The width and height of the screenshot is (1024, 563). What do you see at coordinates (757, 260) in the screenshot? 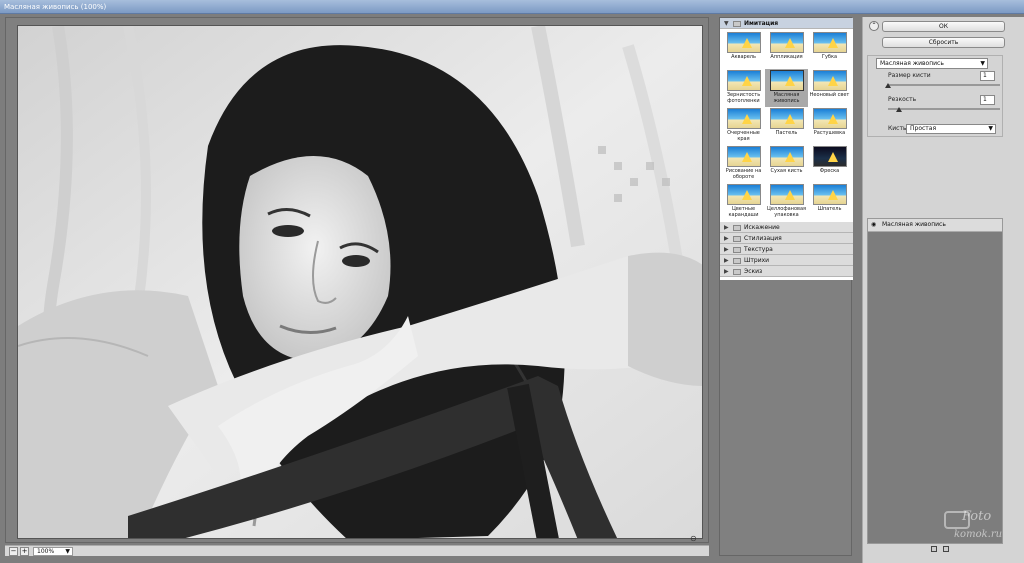
I see `category-label: Штрихи` at bounding box center [757, 260].